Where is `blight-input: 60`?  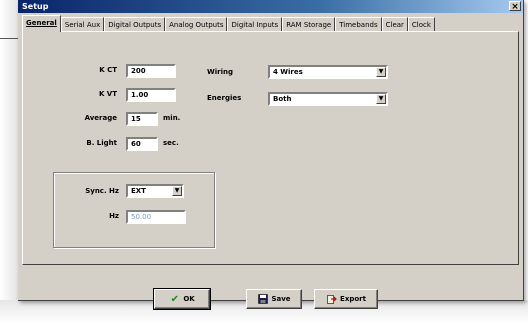
blight-input: 60 is located at coordinates (142, 144).